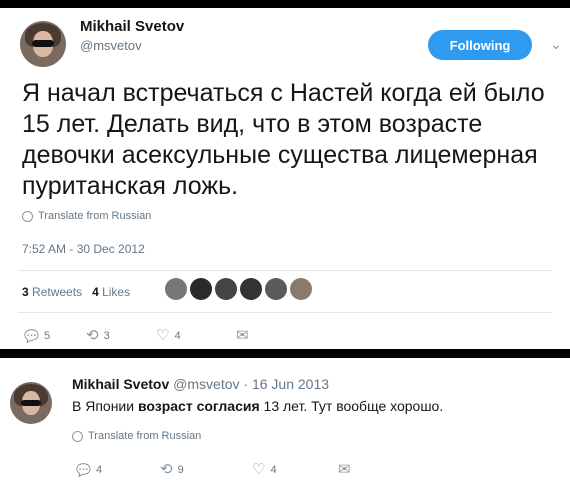  Describe the element at coordinates (180, 469) in the screenshot. I see `retweet-count: 9` at that location.